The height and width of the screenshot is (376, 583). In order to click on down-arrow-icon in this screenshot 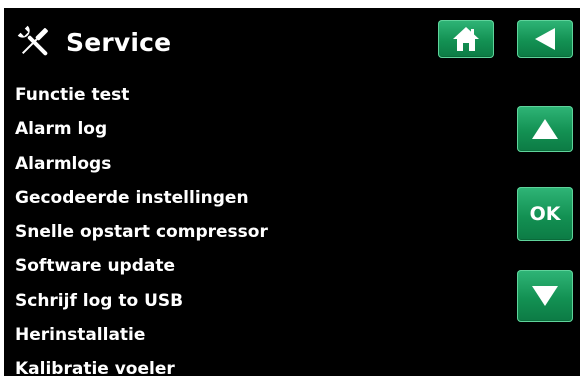, I will do `click(545, 296)`.